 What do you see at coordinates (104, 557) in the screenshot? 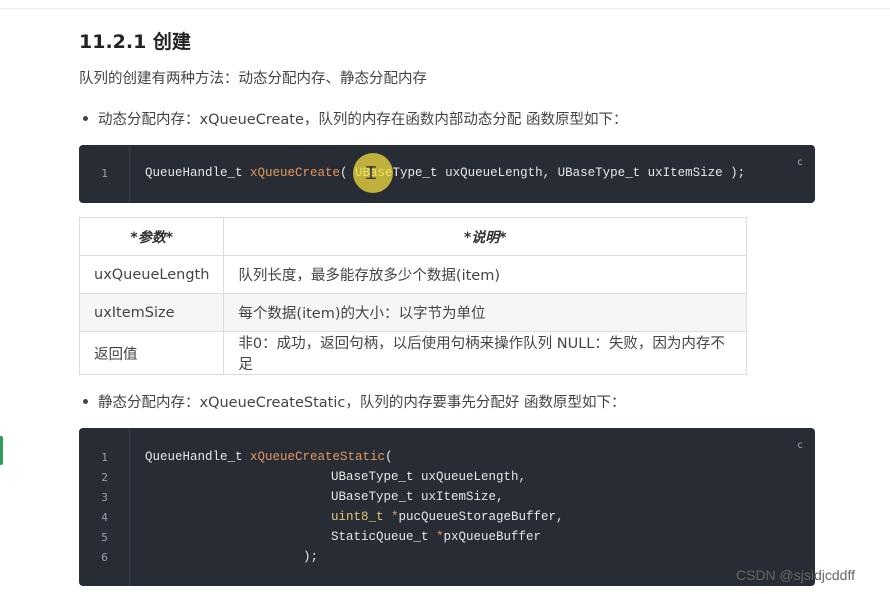
I see `line-number: 6` at bounding box center [104, 557].